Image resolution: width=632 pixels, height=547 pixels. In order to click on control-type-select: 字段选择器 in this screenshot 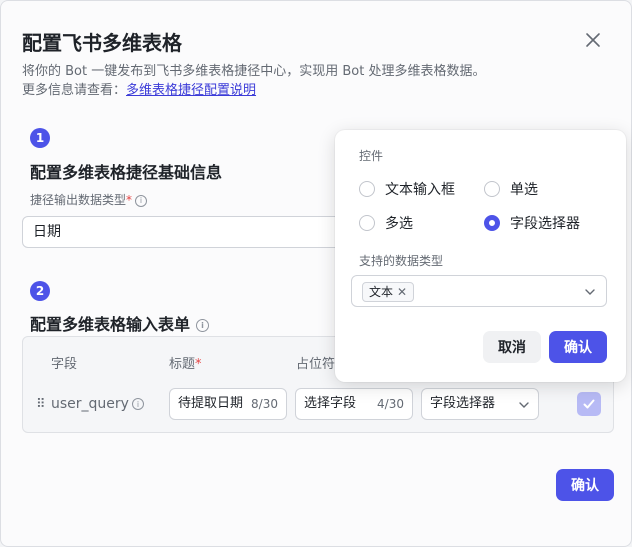, I will do `click(480, 404)`.